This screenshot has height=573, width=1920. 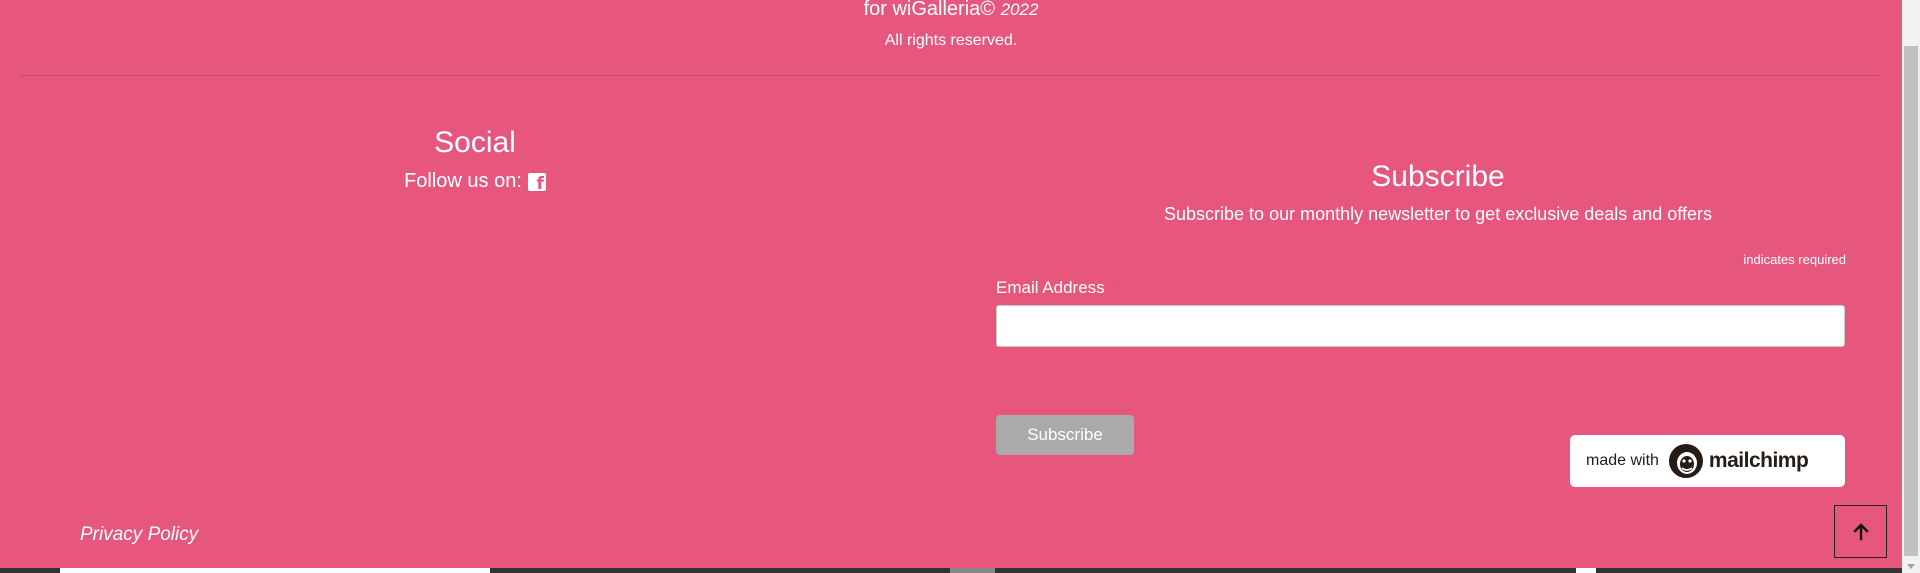 I want to click on email-input, so click(x=1420, y=326).